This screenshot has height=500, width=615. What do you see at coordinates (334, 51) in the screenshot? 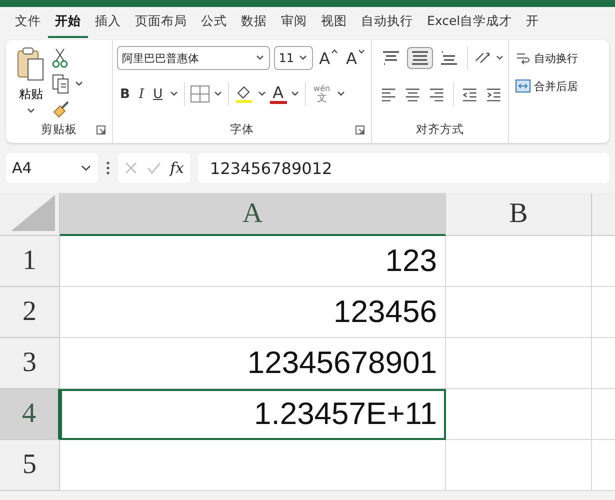
I see `caret-up-icon` at bounding box center [334, 51].